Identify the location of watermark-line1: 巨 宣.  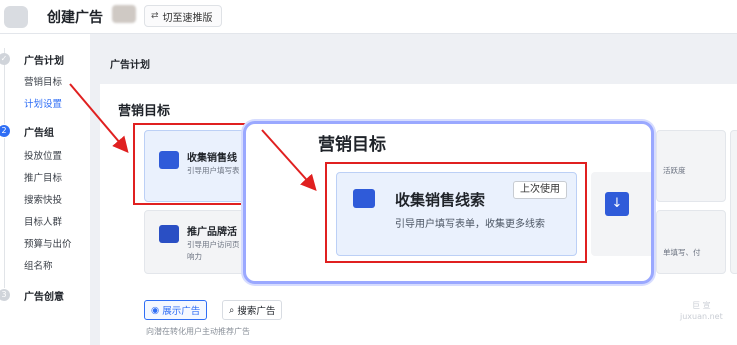
(701, 305).